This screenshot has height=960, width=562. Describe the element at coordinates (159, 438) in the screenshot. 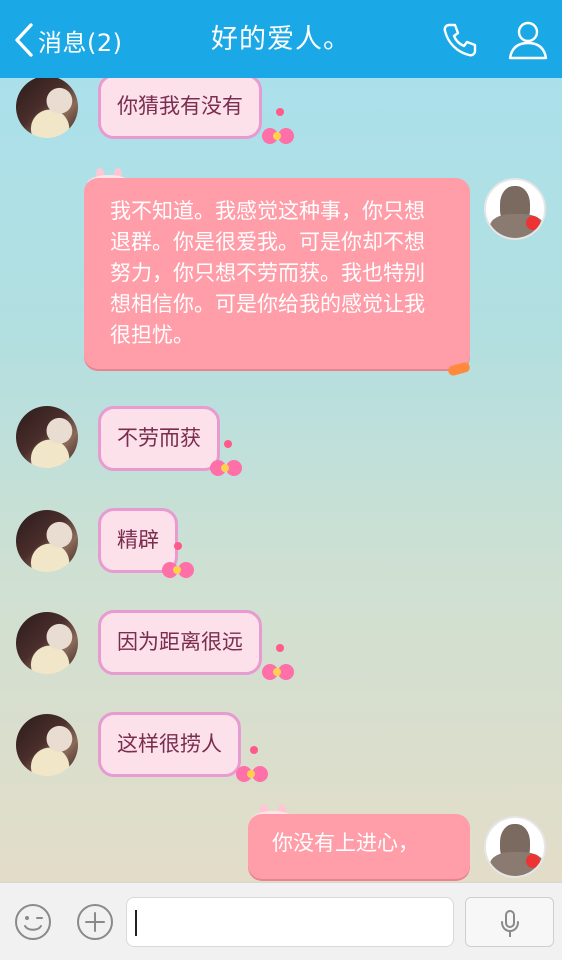

I see `message-bubble-incoming: 不劳而获` at that location.